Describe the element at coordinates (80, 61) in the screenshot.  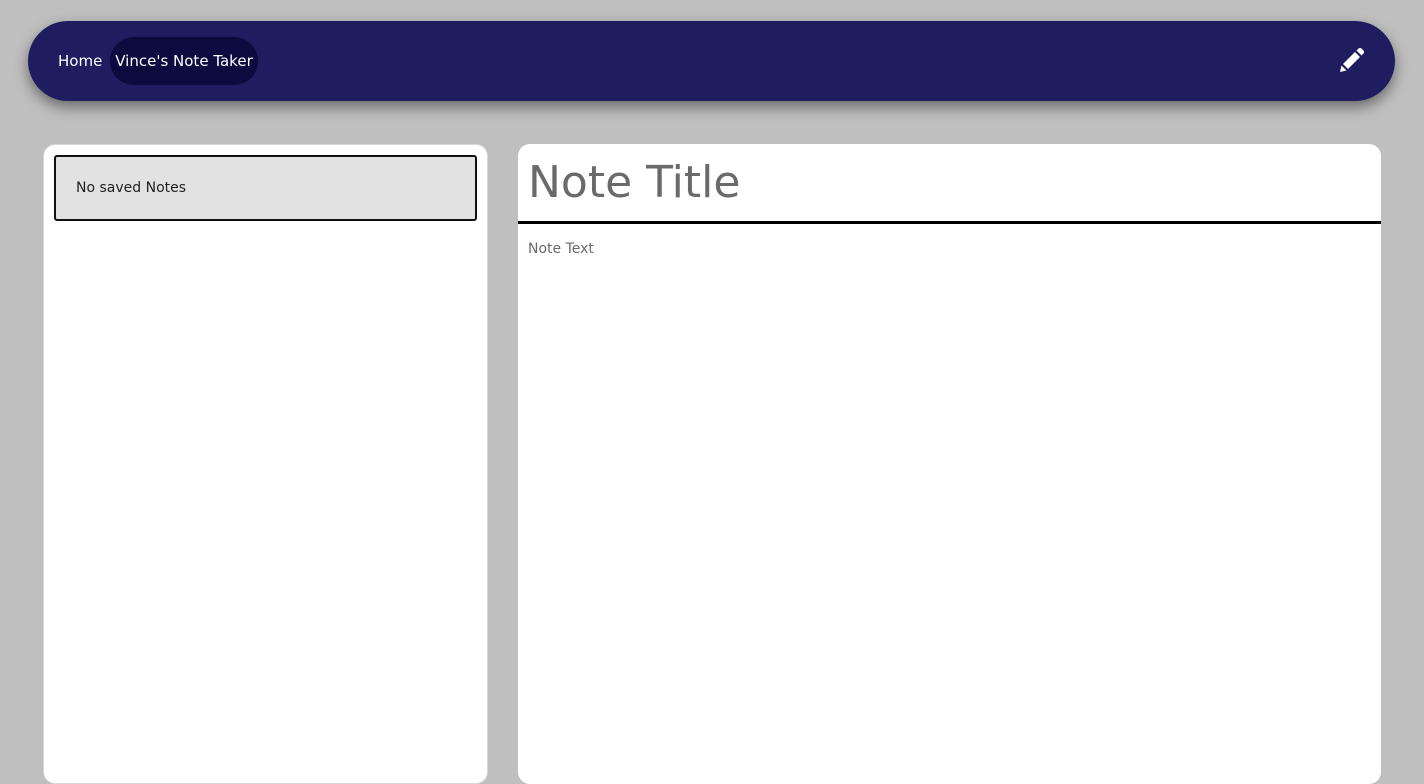
I see `nav-home-link: Home` at that location.